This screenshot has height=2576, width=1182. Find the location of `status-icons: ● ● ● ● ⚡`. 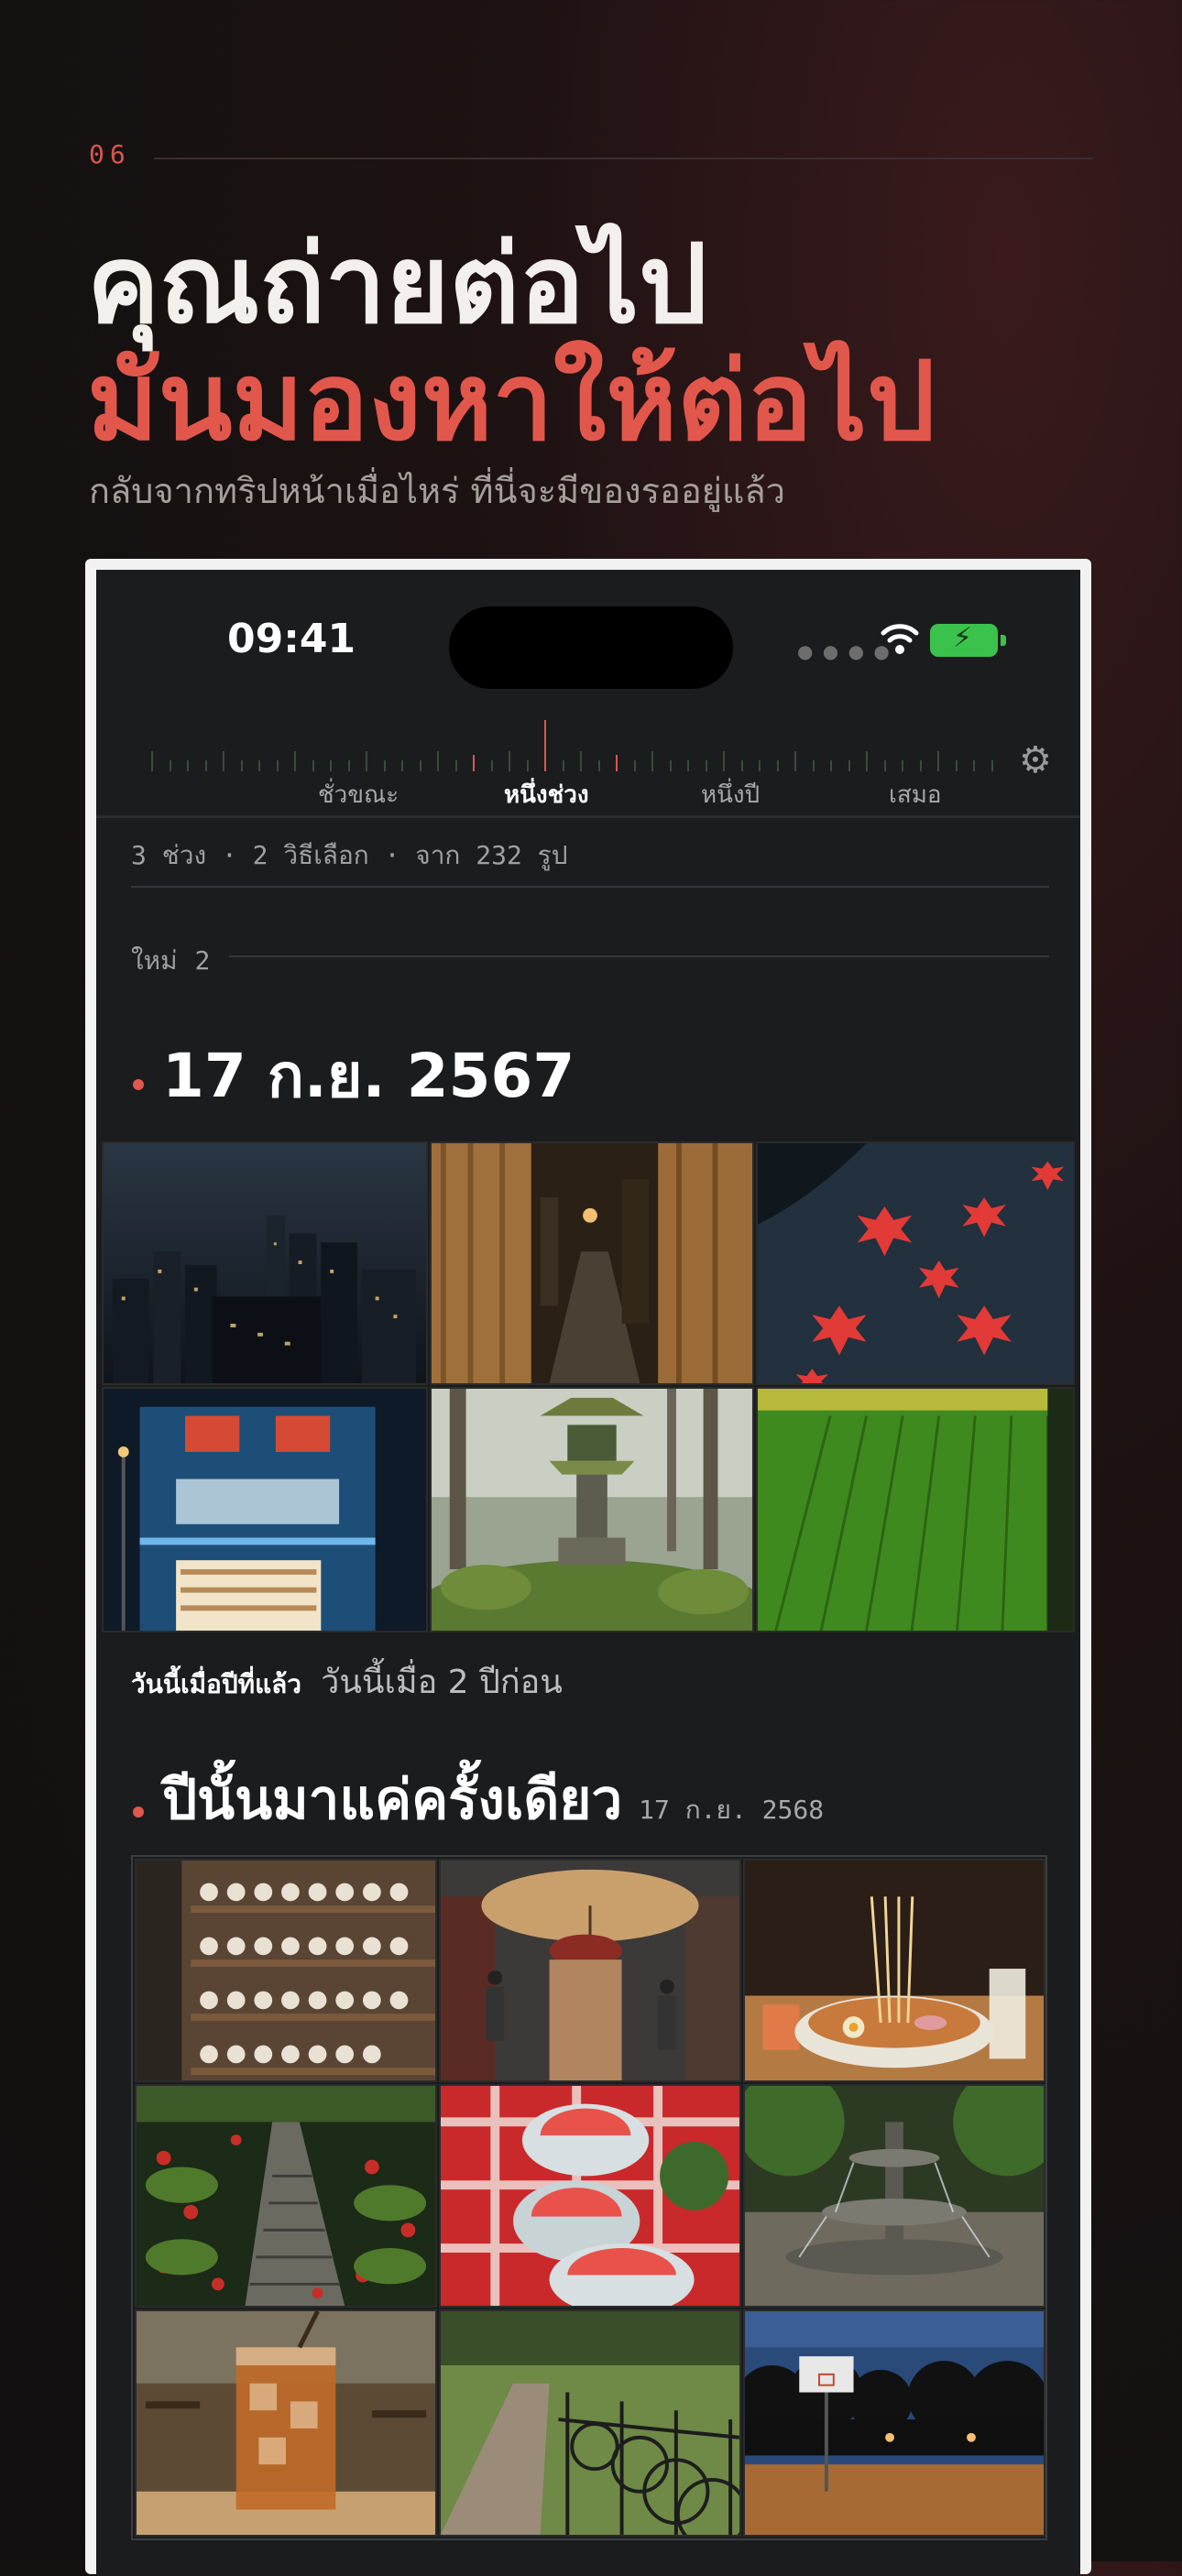

status-icons: ● ● ● ● ⚡ is located at coordinates (902, 643).